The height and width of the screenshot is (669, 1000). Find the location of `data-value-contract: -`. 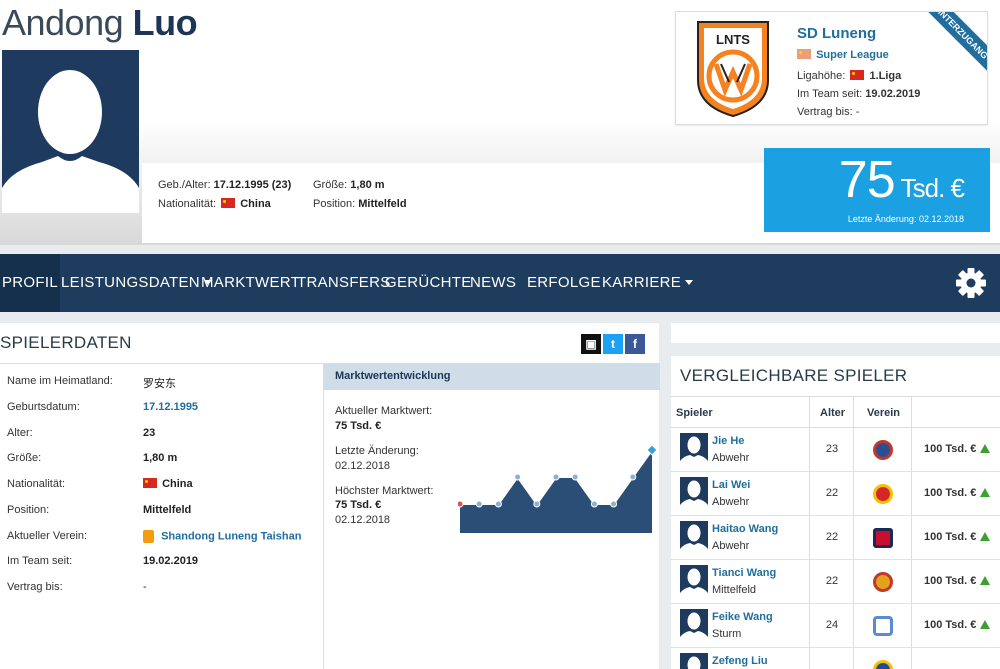

data-value-contract: - is located at coordinates (145, 587).